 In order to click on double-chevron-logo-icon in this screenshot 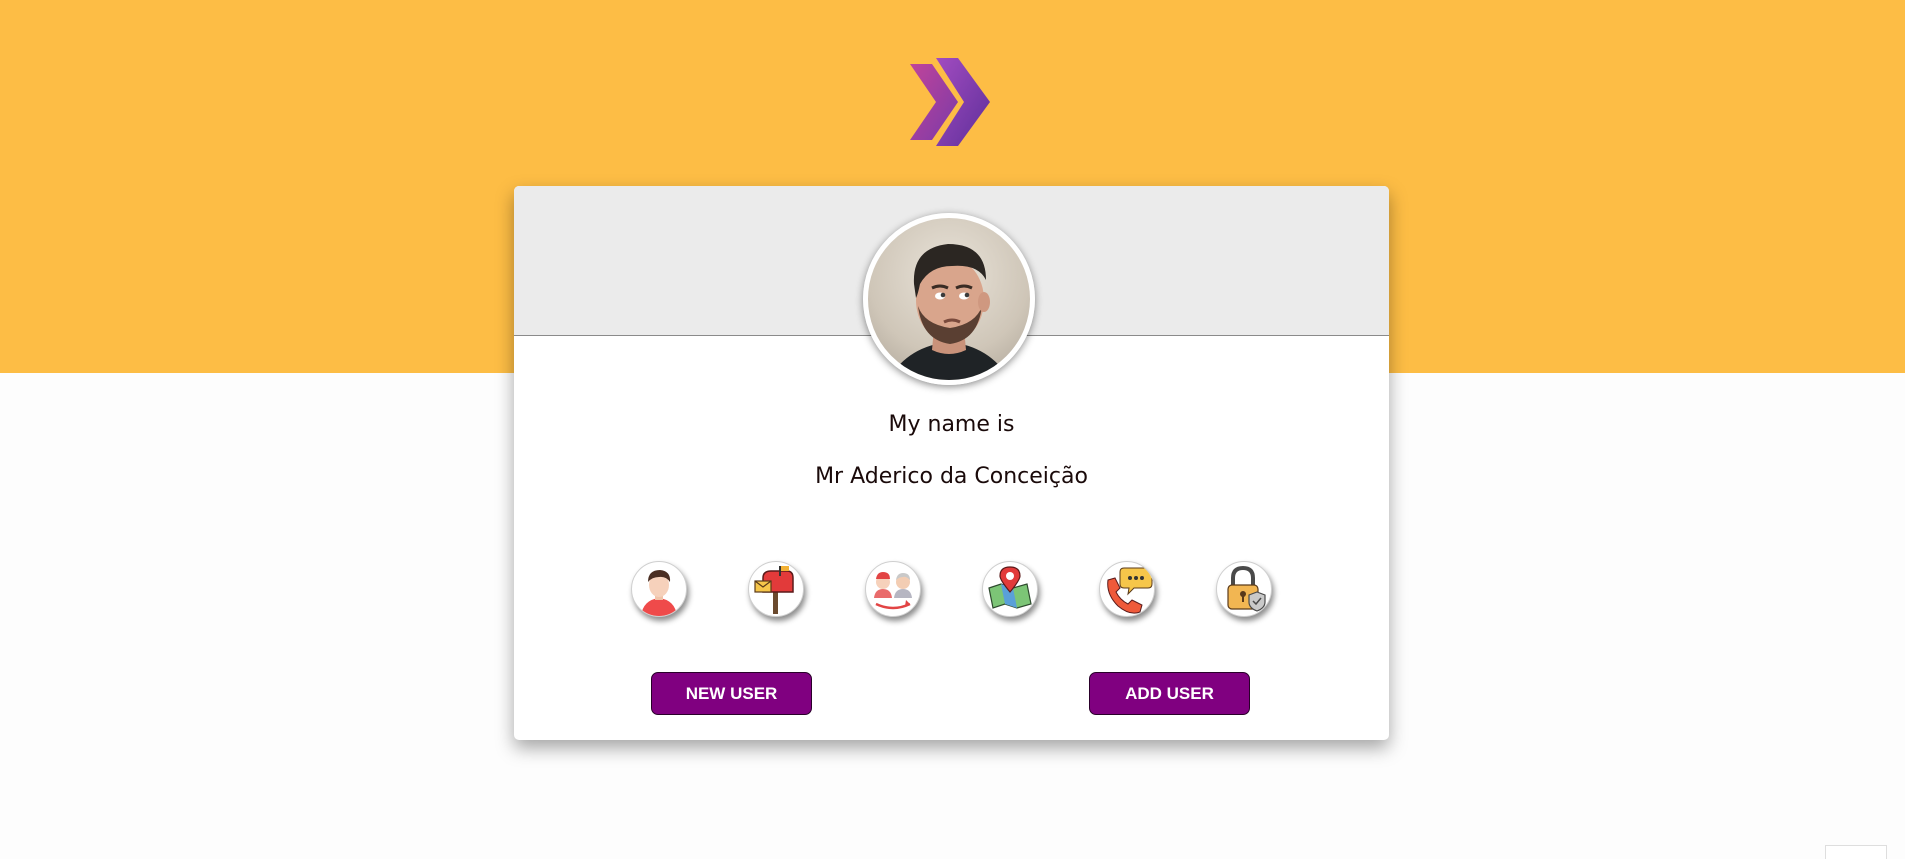, I will do `click(950, 102)`.